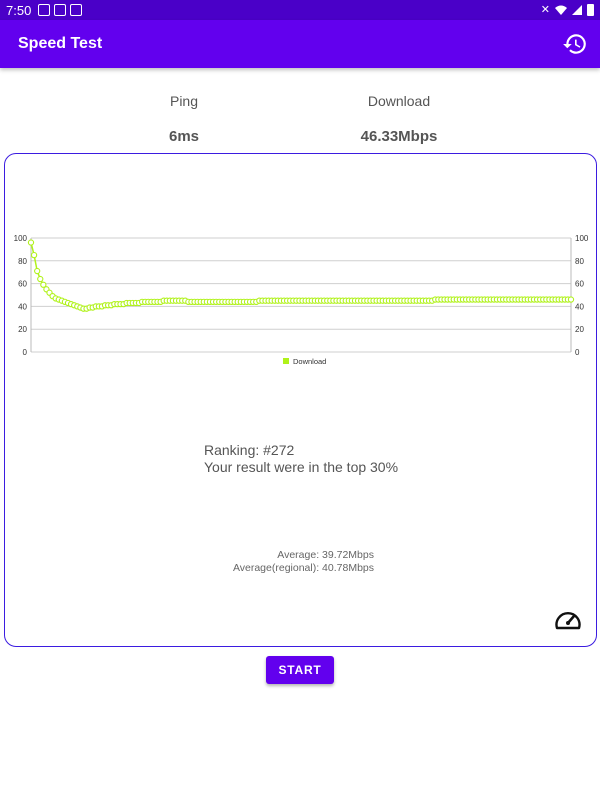 The width and height of the screenshot is (600, 800). I want to click on status-icons: ✕, so click(567, 10).